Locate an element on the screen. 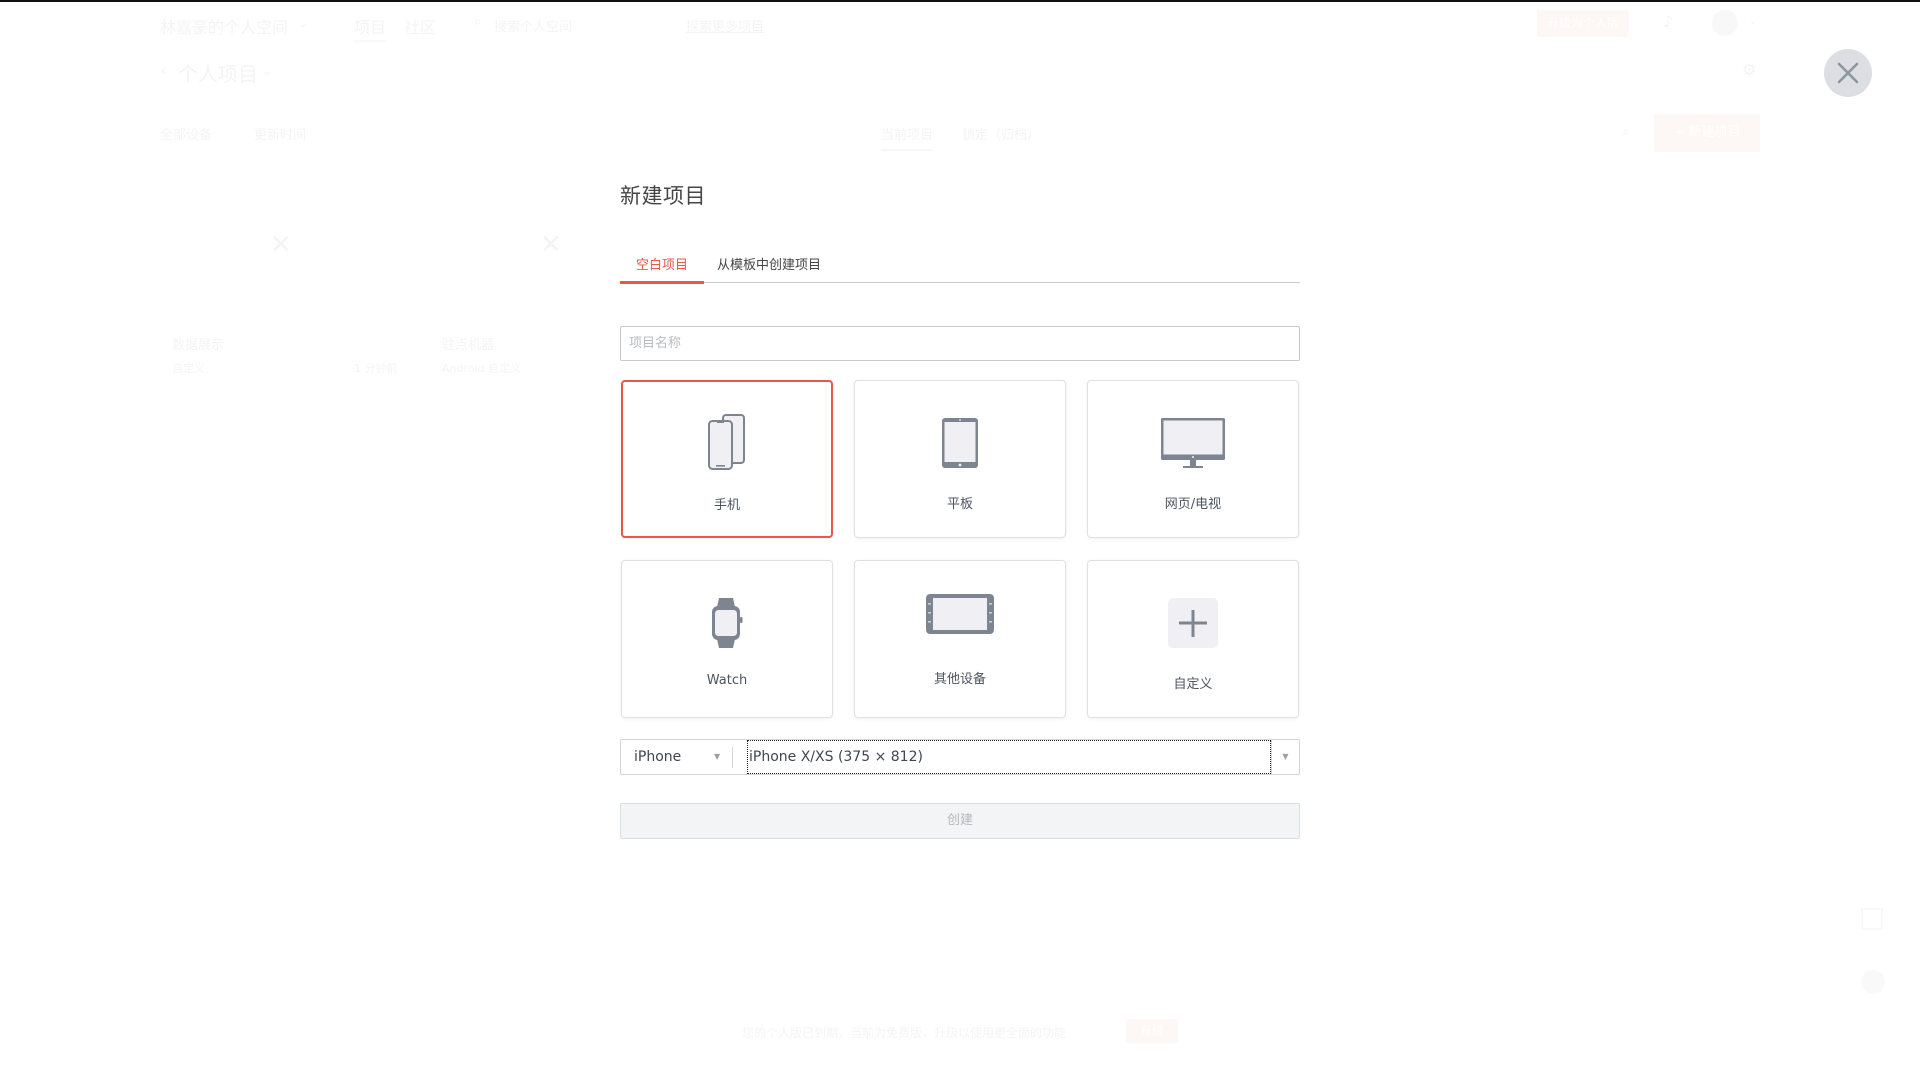 Image resolution: width=1920 pixels, height=1080 pixels. upgrade-button: 升级为个人版 is located at coordinates (1583, 23).